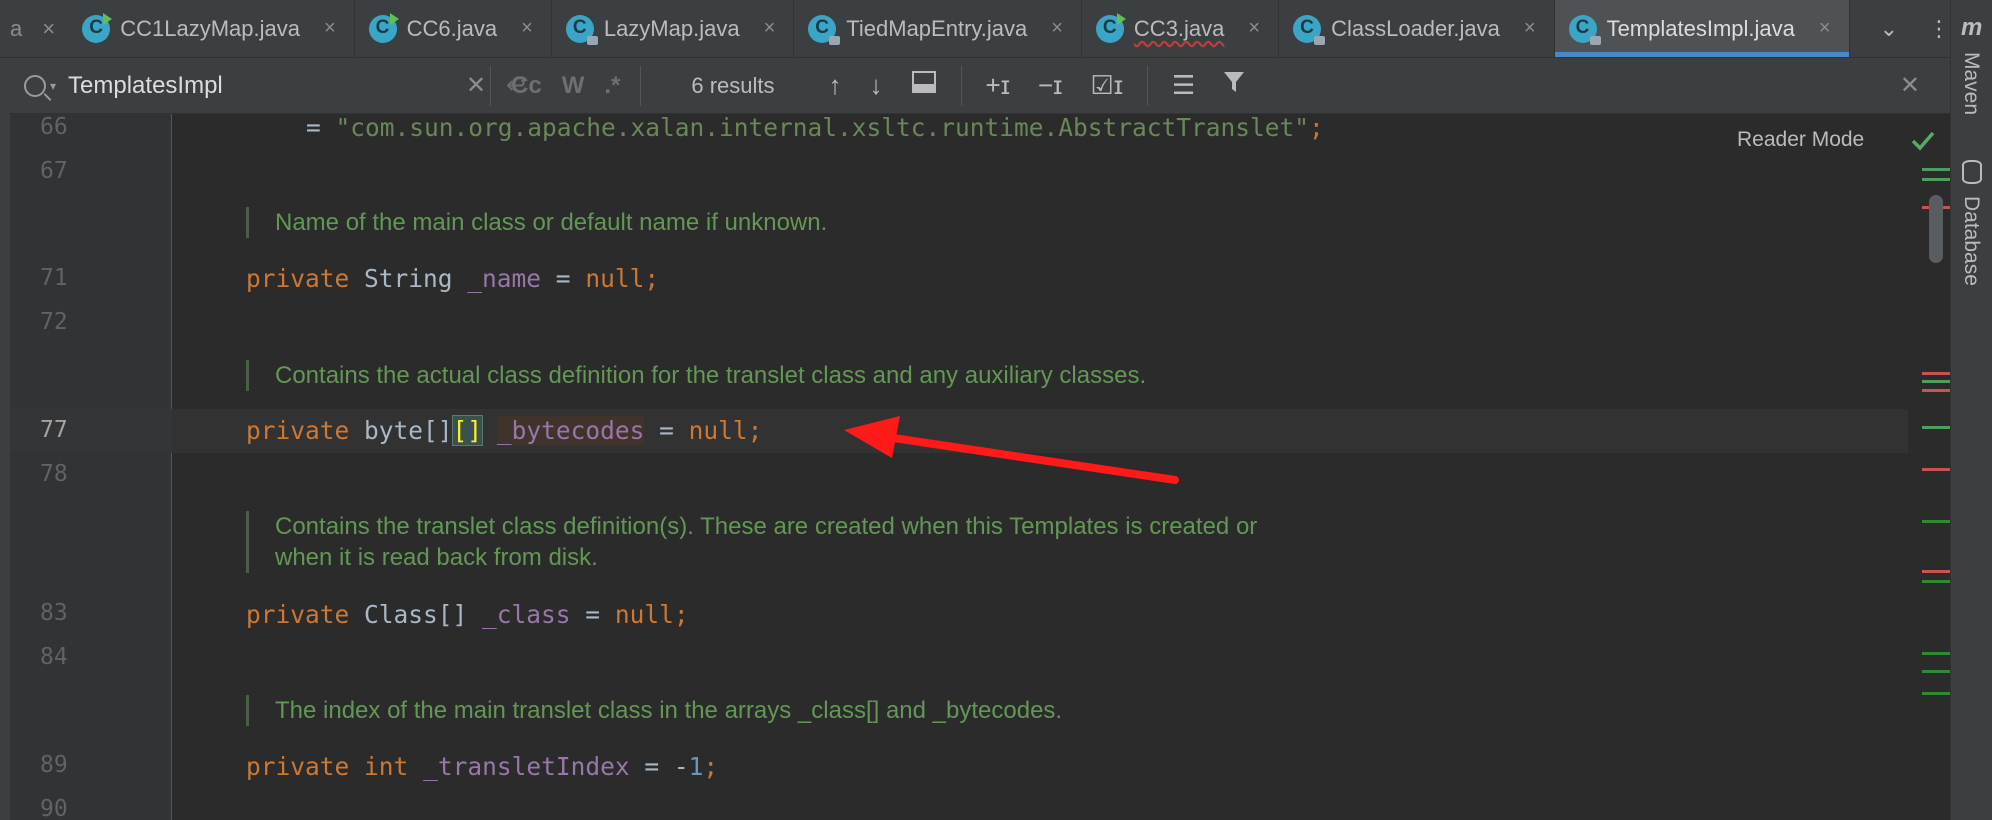  Describe the element at coordinates (1050, 85) in the screenshot. I see `remove-occurrence-icon: −ɪ` at that location.